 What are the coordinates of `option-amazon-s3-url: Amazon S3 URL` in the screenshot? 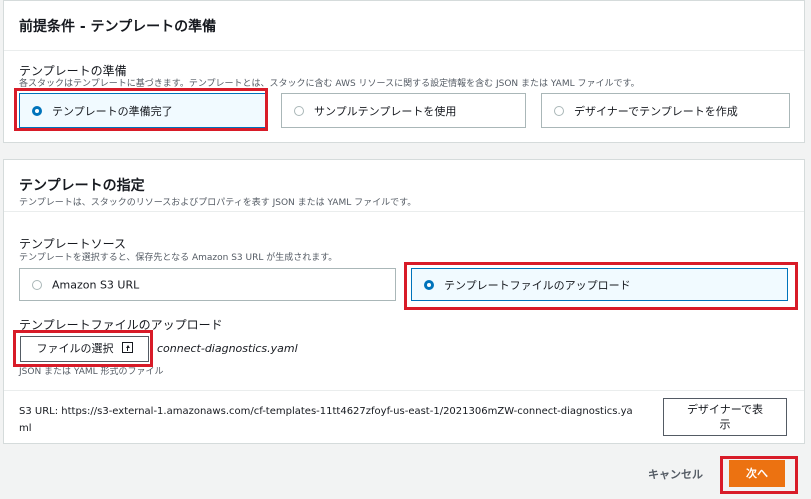 It's located at (207, 284).